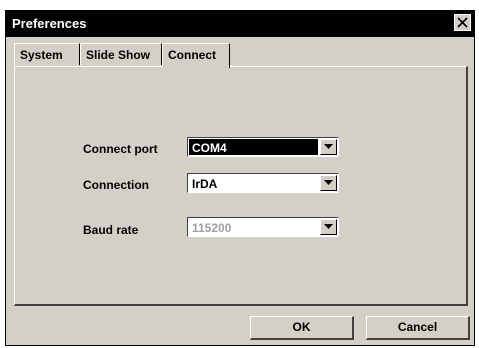  What do you see at coordinates (192, 55) in the screenshot?
I see `tab-connect-label: Connect` at bounding box center [192, 55].